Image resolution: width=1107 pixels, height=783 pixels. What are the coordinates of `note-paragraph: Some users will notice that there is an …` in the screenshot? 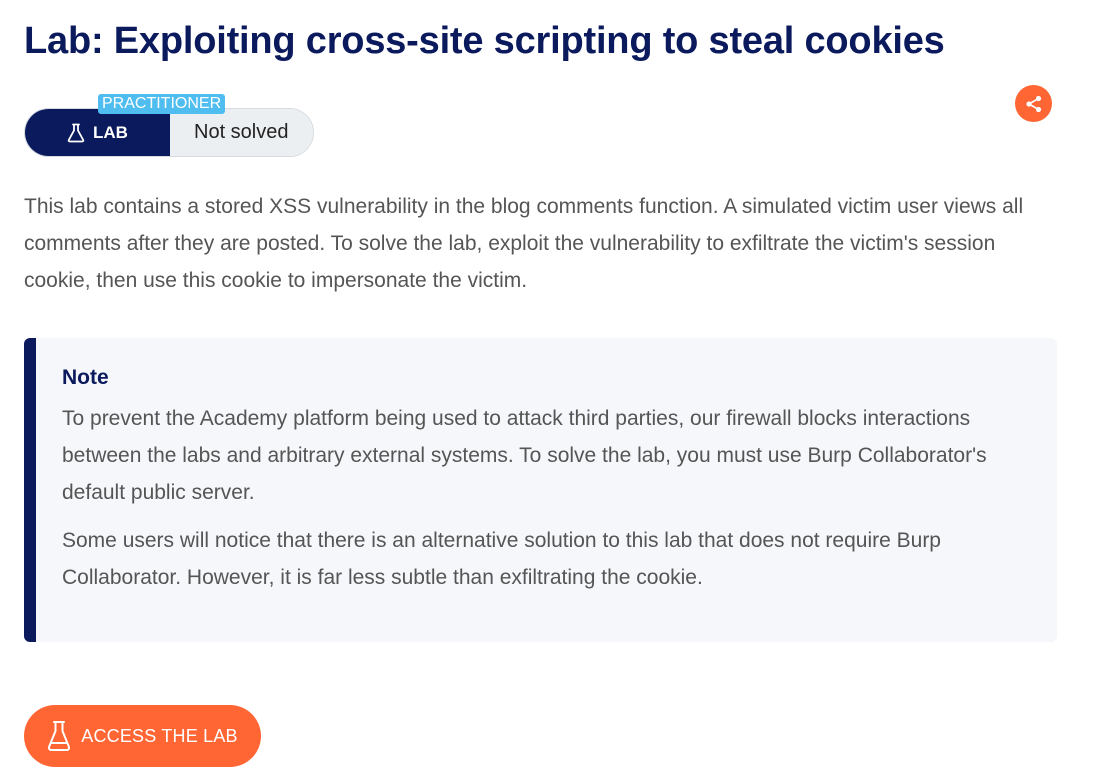 It's located at (501, 559).